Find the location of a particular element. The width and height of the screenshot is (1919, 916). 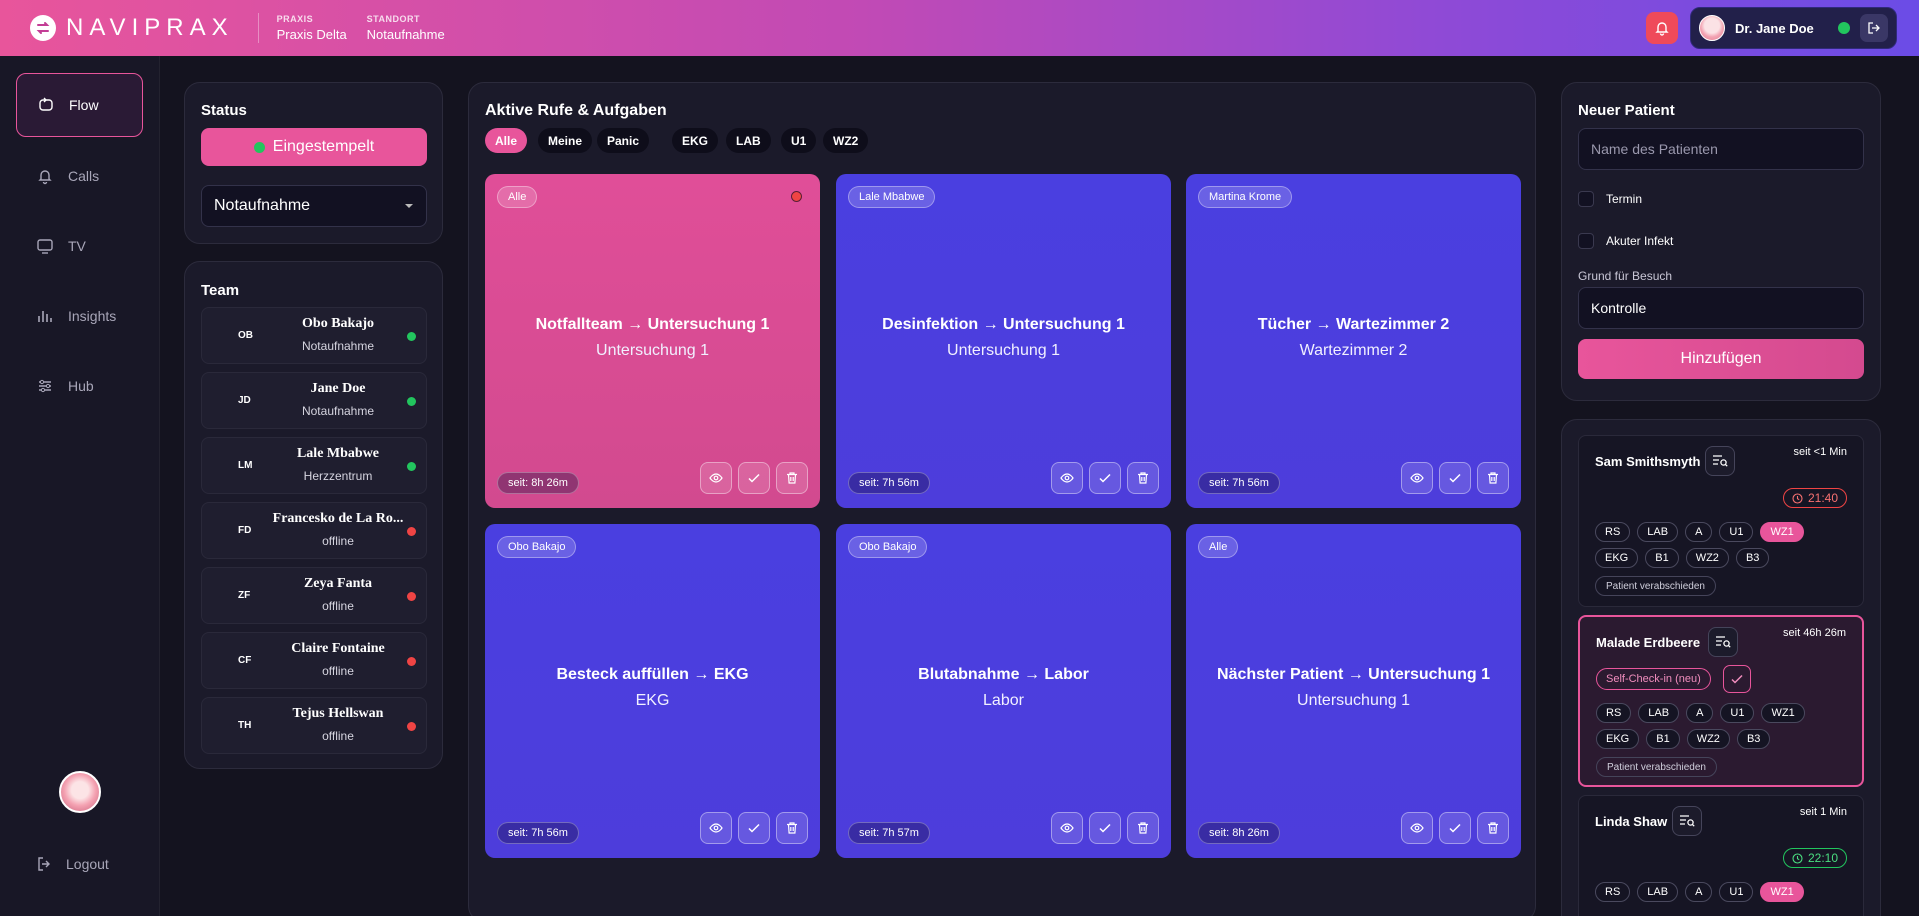

sidebar-logout: Logout is located at coordinates (72, 864).